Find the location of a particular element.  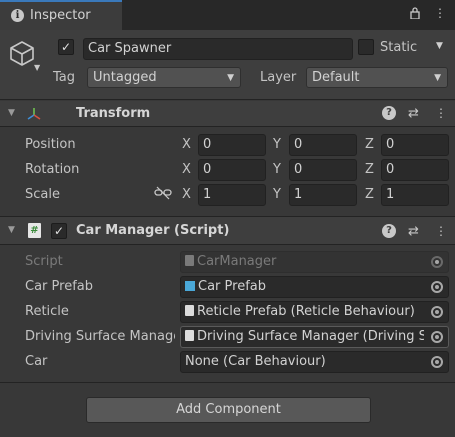

lock-icon is located at coordinates (415, 13).